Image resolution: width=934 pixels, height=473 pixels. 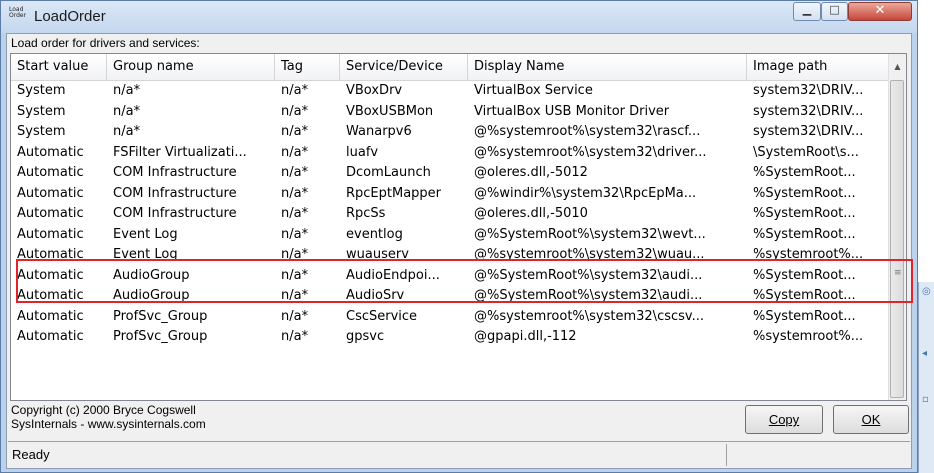 I want to click on cell-display-name: @oleres.dll,-5012, so click(x=531, y=172).